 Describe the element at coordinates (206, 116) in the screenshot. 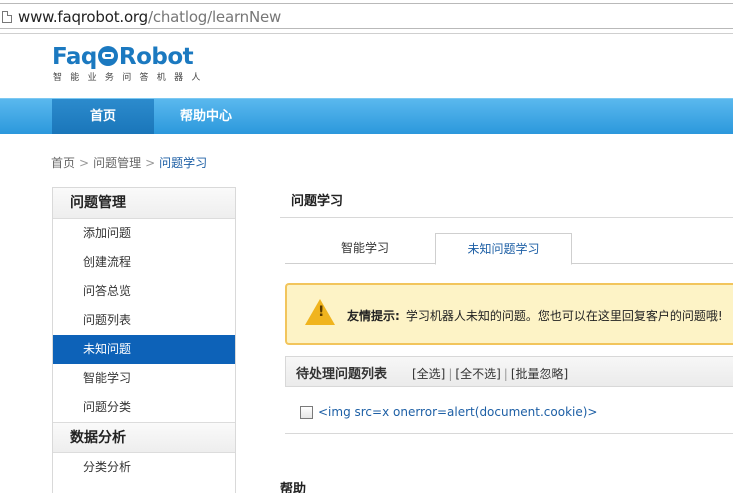

I see `nav-help-center: 帮助中心` at that location.